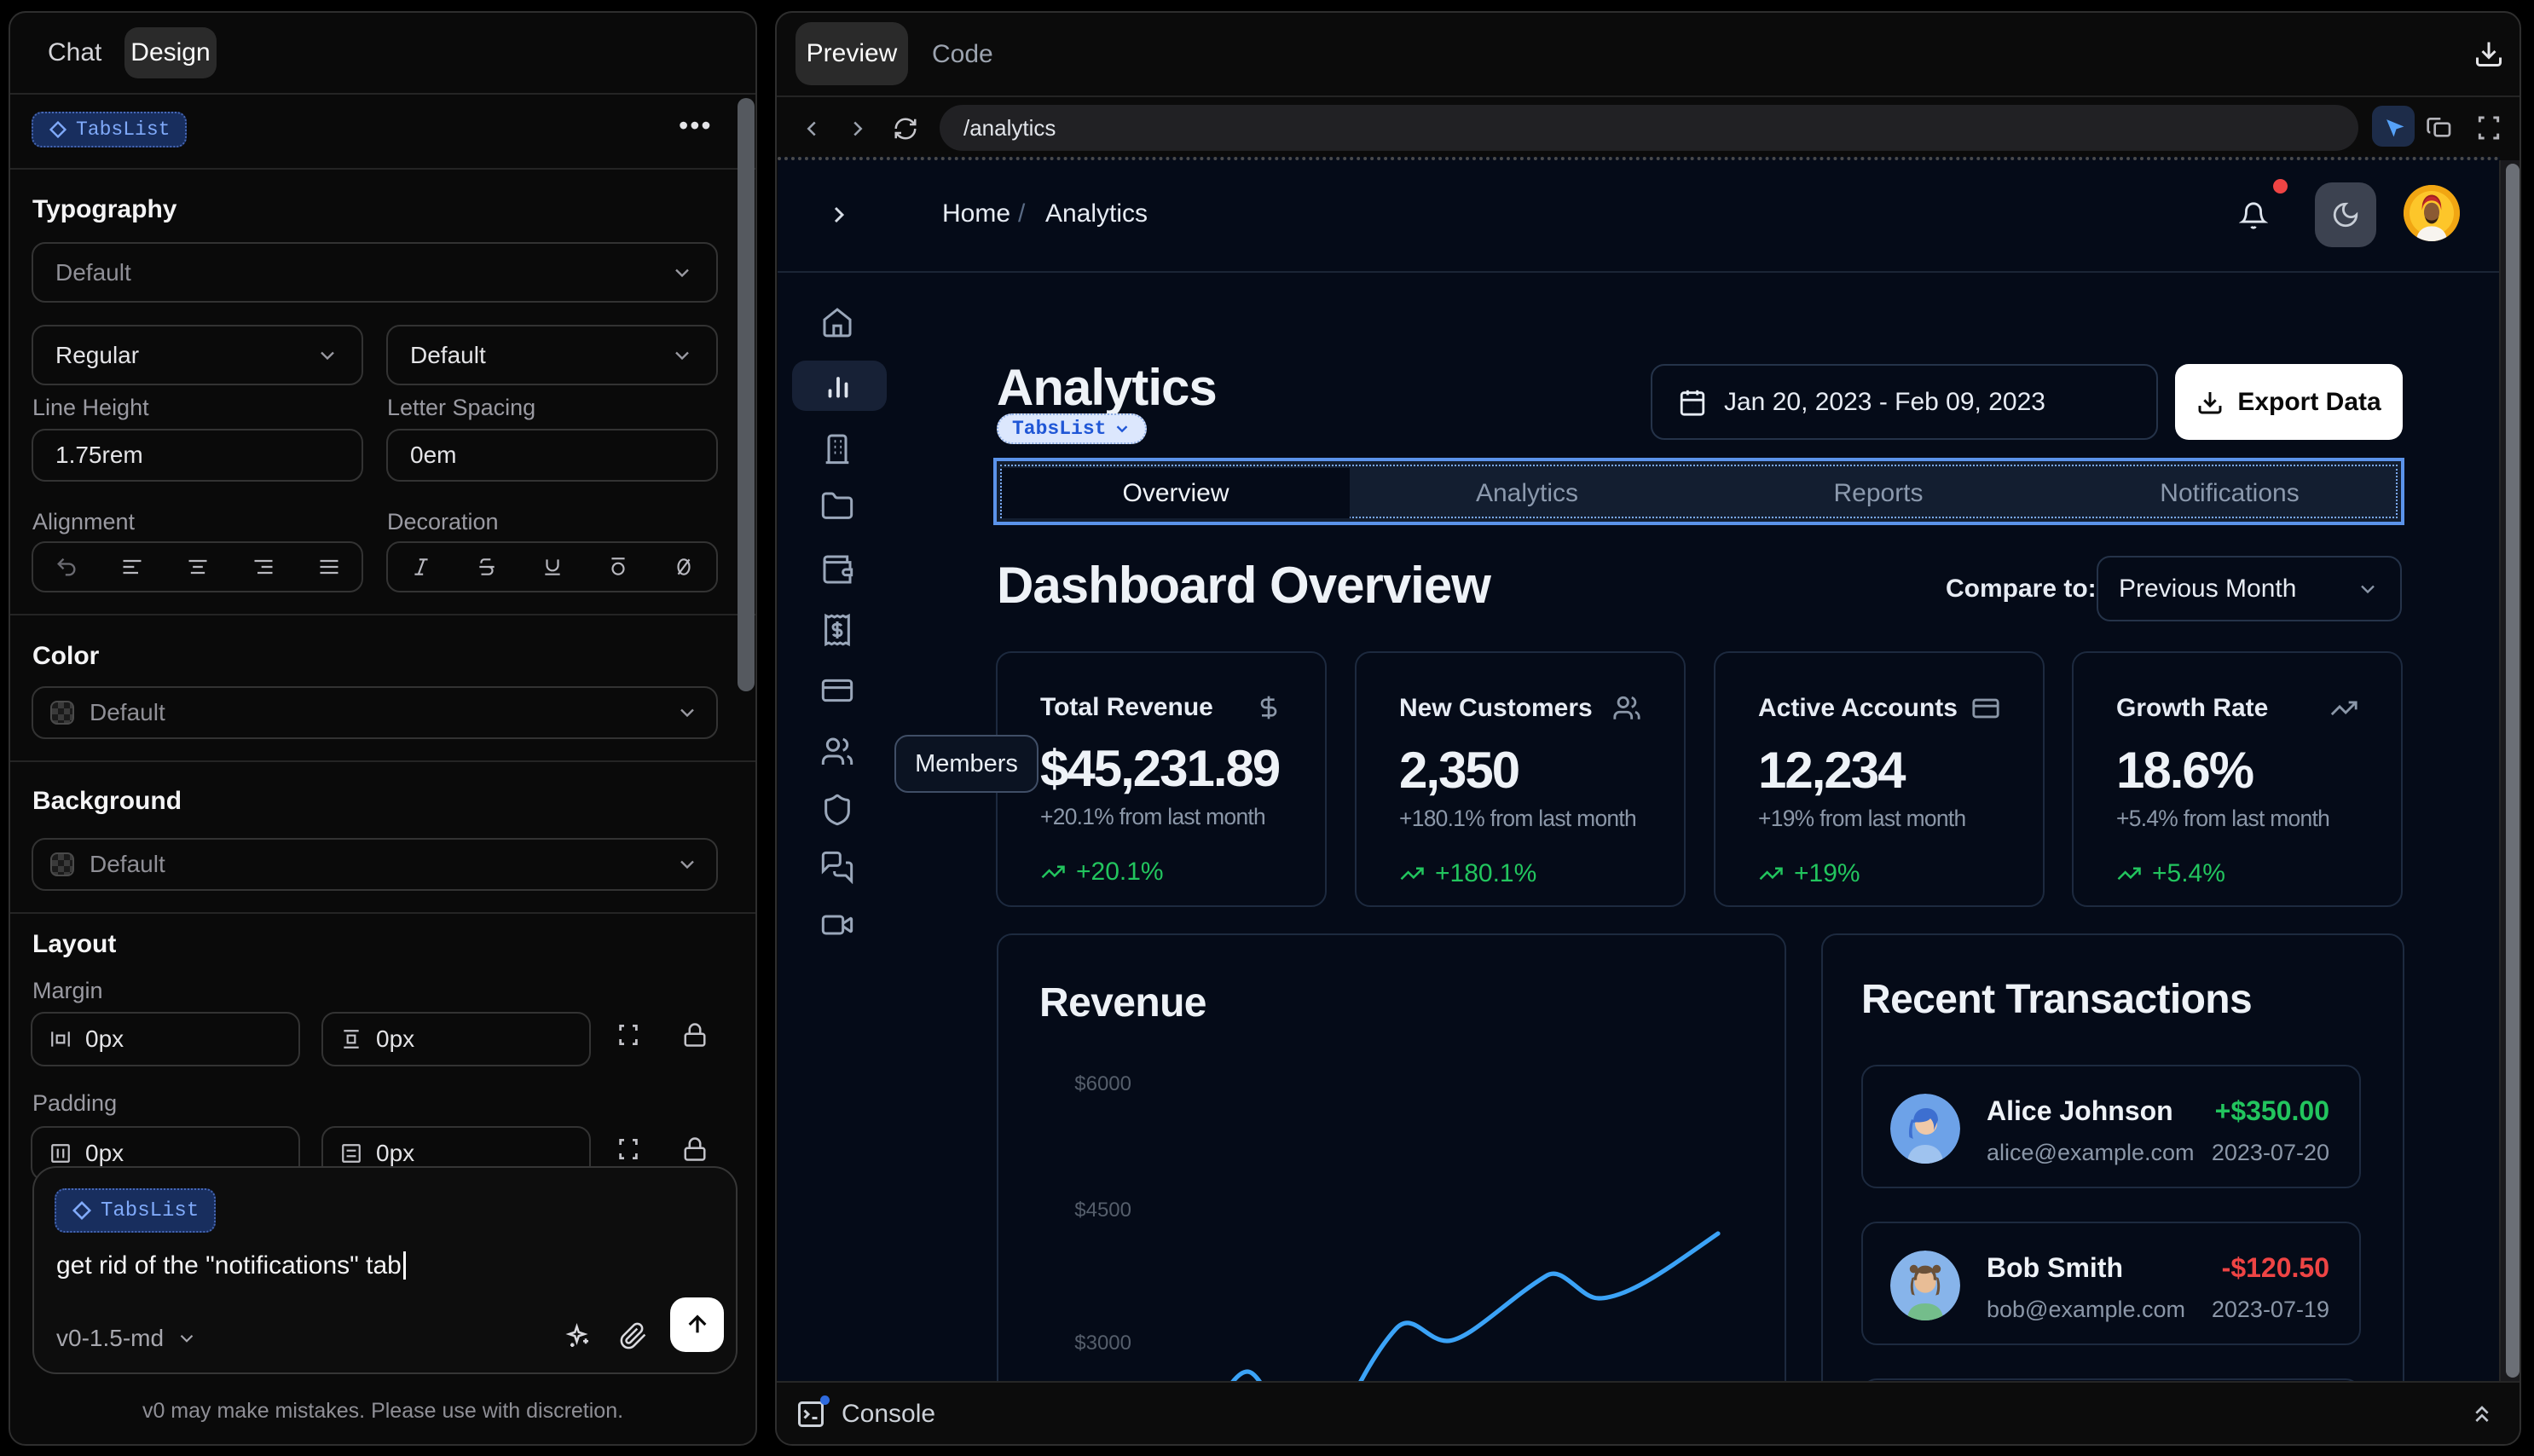 Image resolution: width=2534 pixels, height=1456 pixels. What do you see at coordinates (1102, 1210) in the screenshot?
I see `svg-text: $4500` at bounding box center [1102, 1210].